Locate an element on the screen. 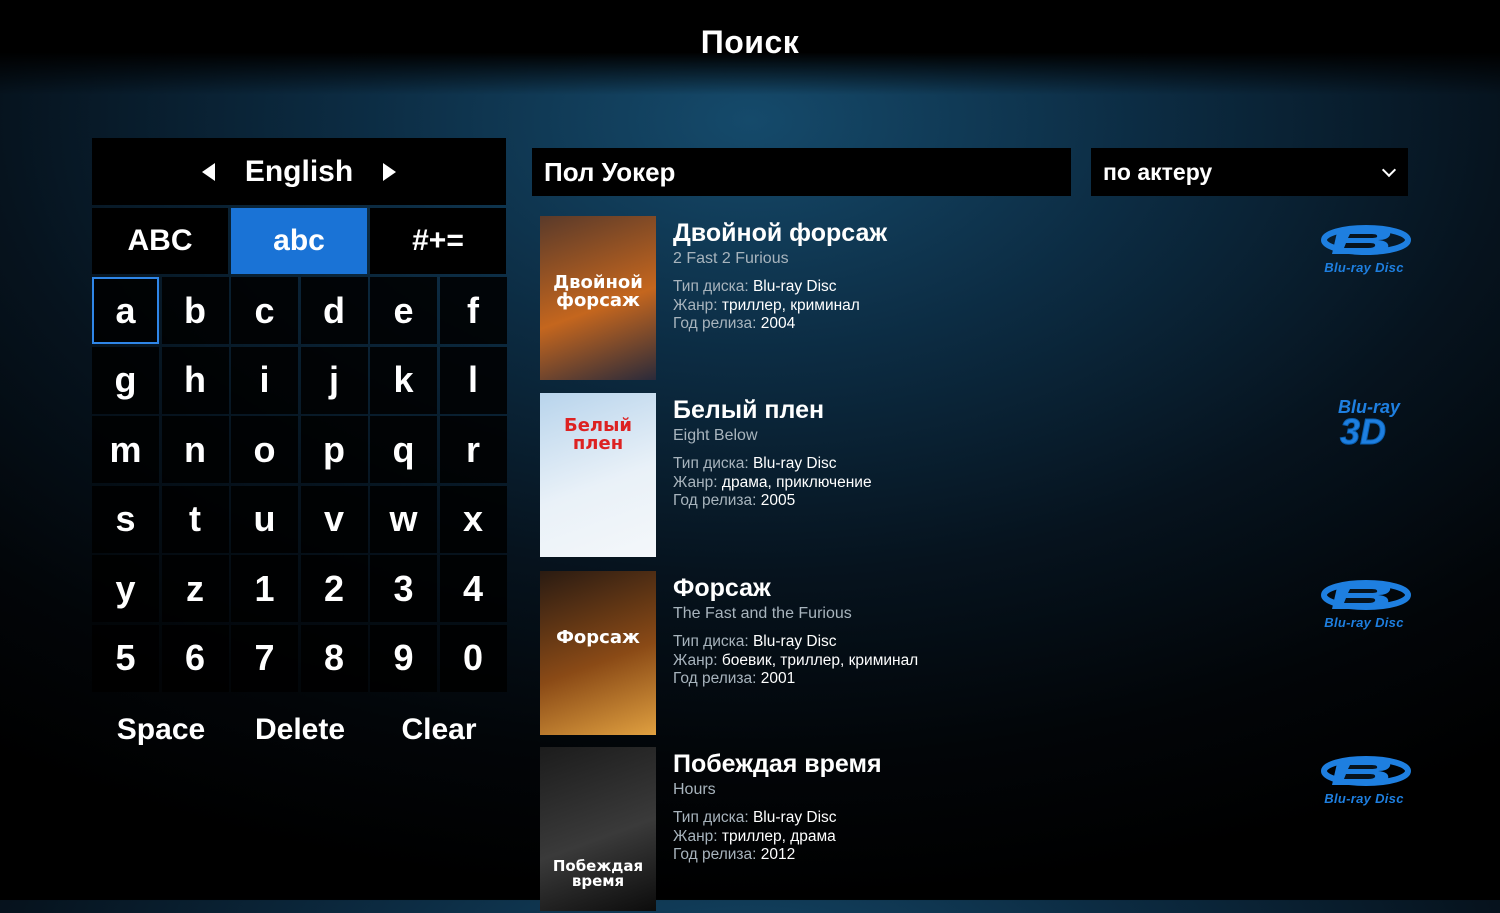 Image resolution: width=1500 pixels, height=913 pixels. key-p: p is located at coordinates (334, 449).